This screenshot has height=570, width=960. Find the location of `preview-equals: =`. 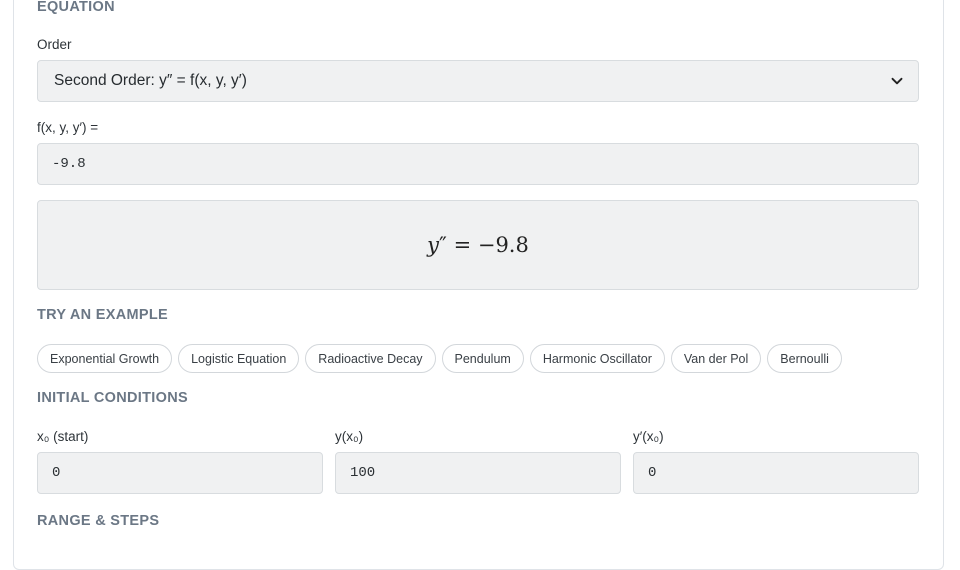

preview-equals: = is located at coordinates (462, 245).